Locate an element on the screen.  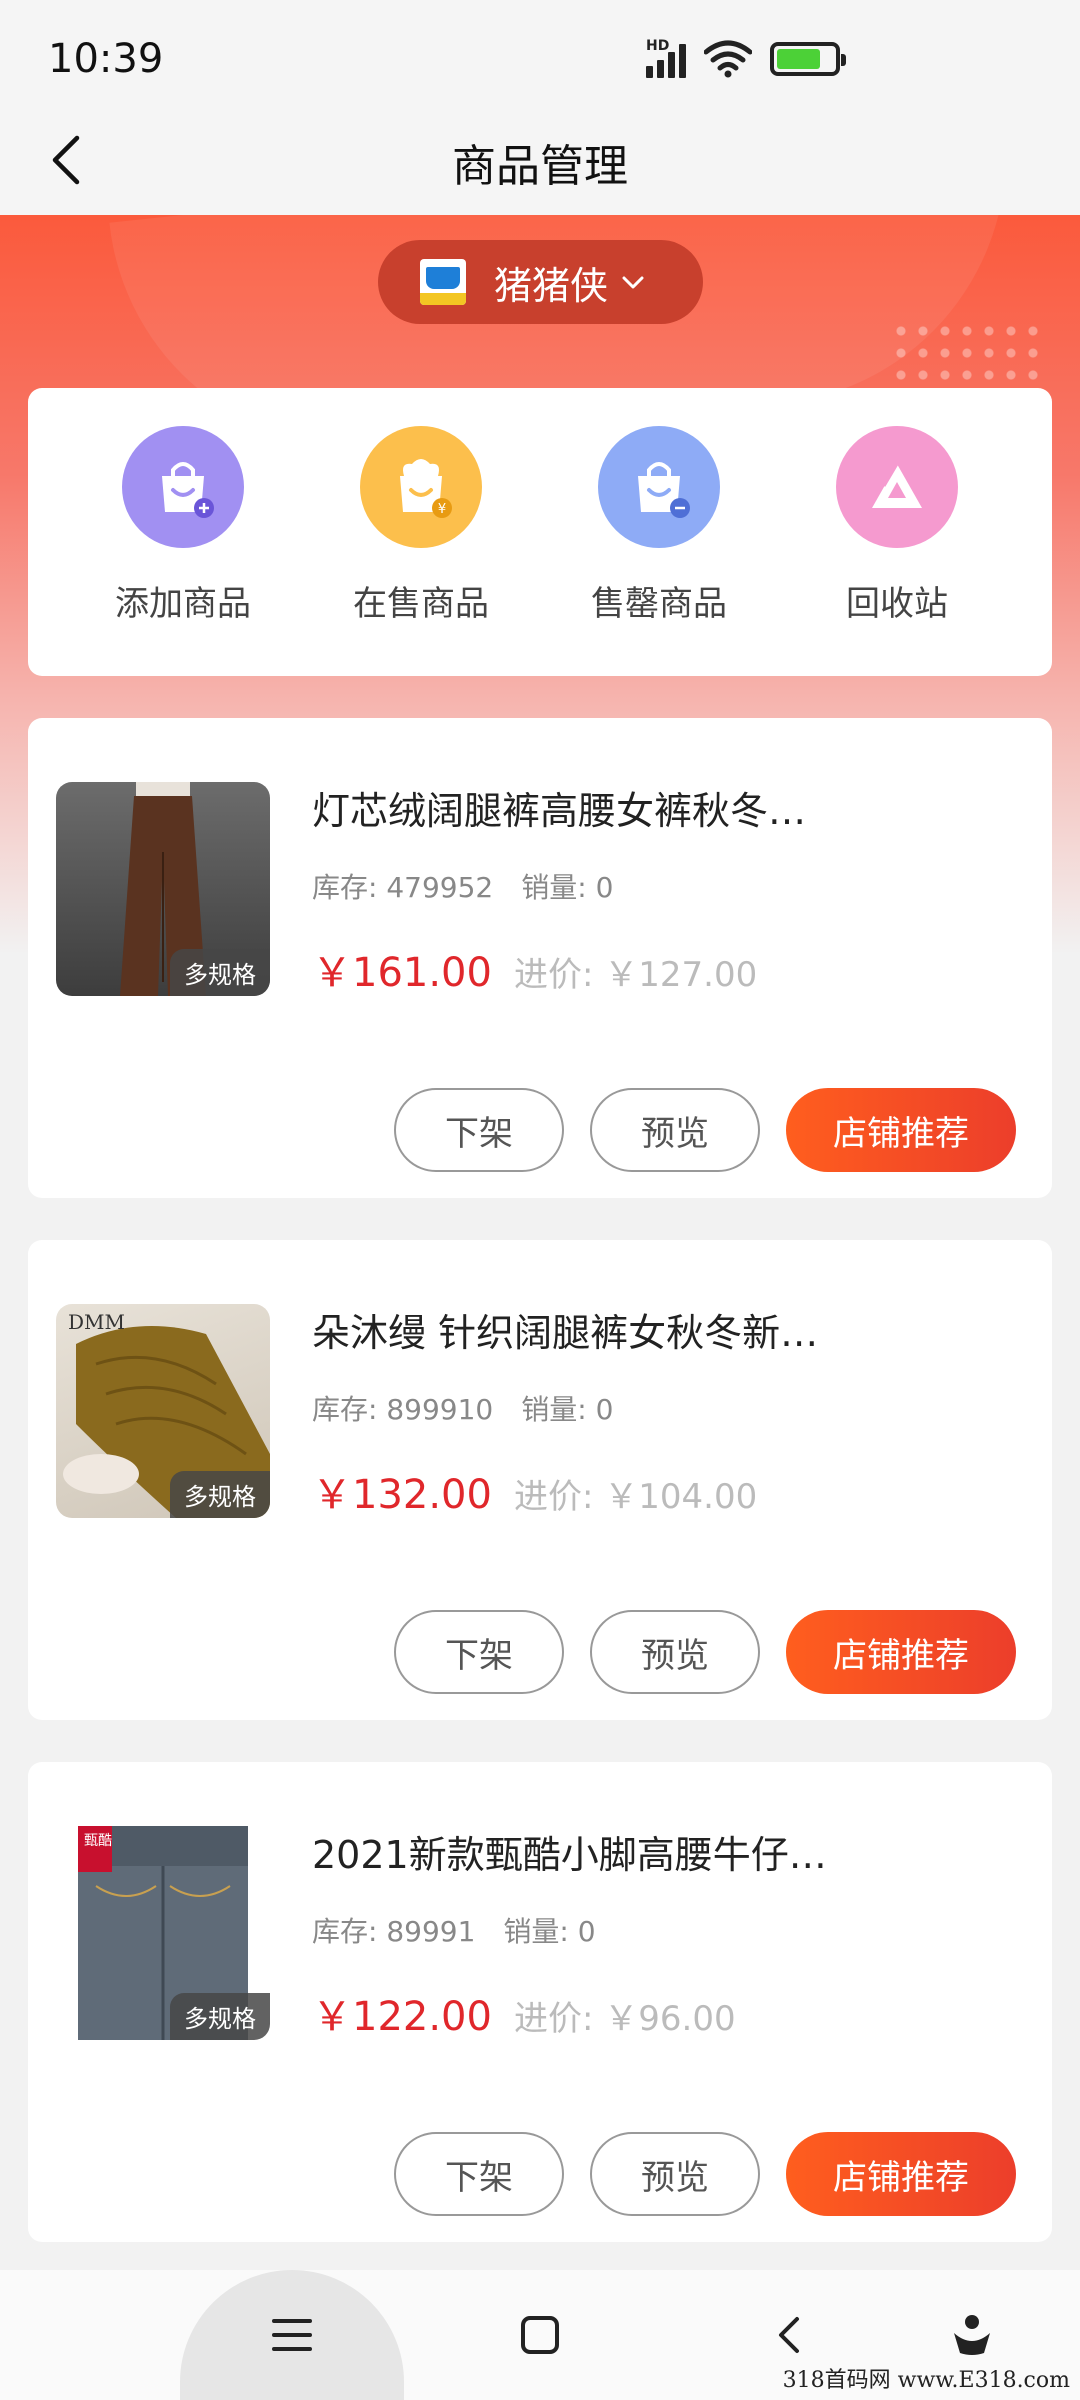
quick-action-add-product: 添加商品 is located at coordinates (183, 551).